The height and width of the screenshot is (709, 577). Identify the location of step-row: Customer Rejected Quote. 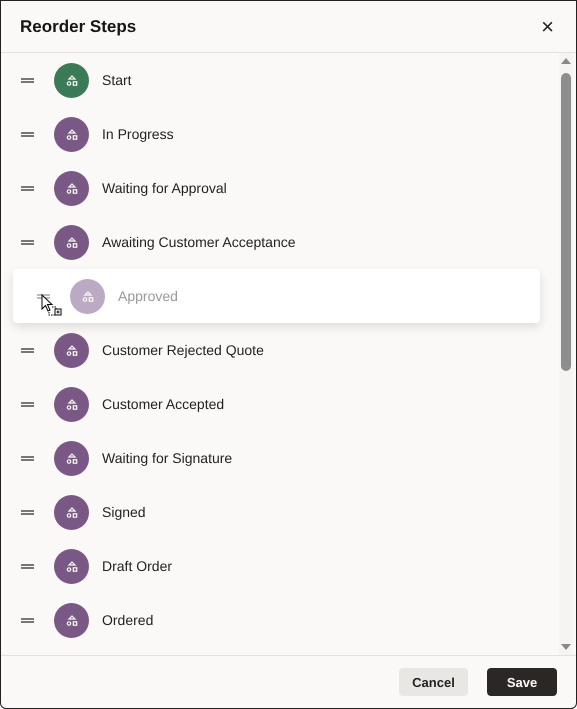
(288, 350).